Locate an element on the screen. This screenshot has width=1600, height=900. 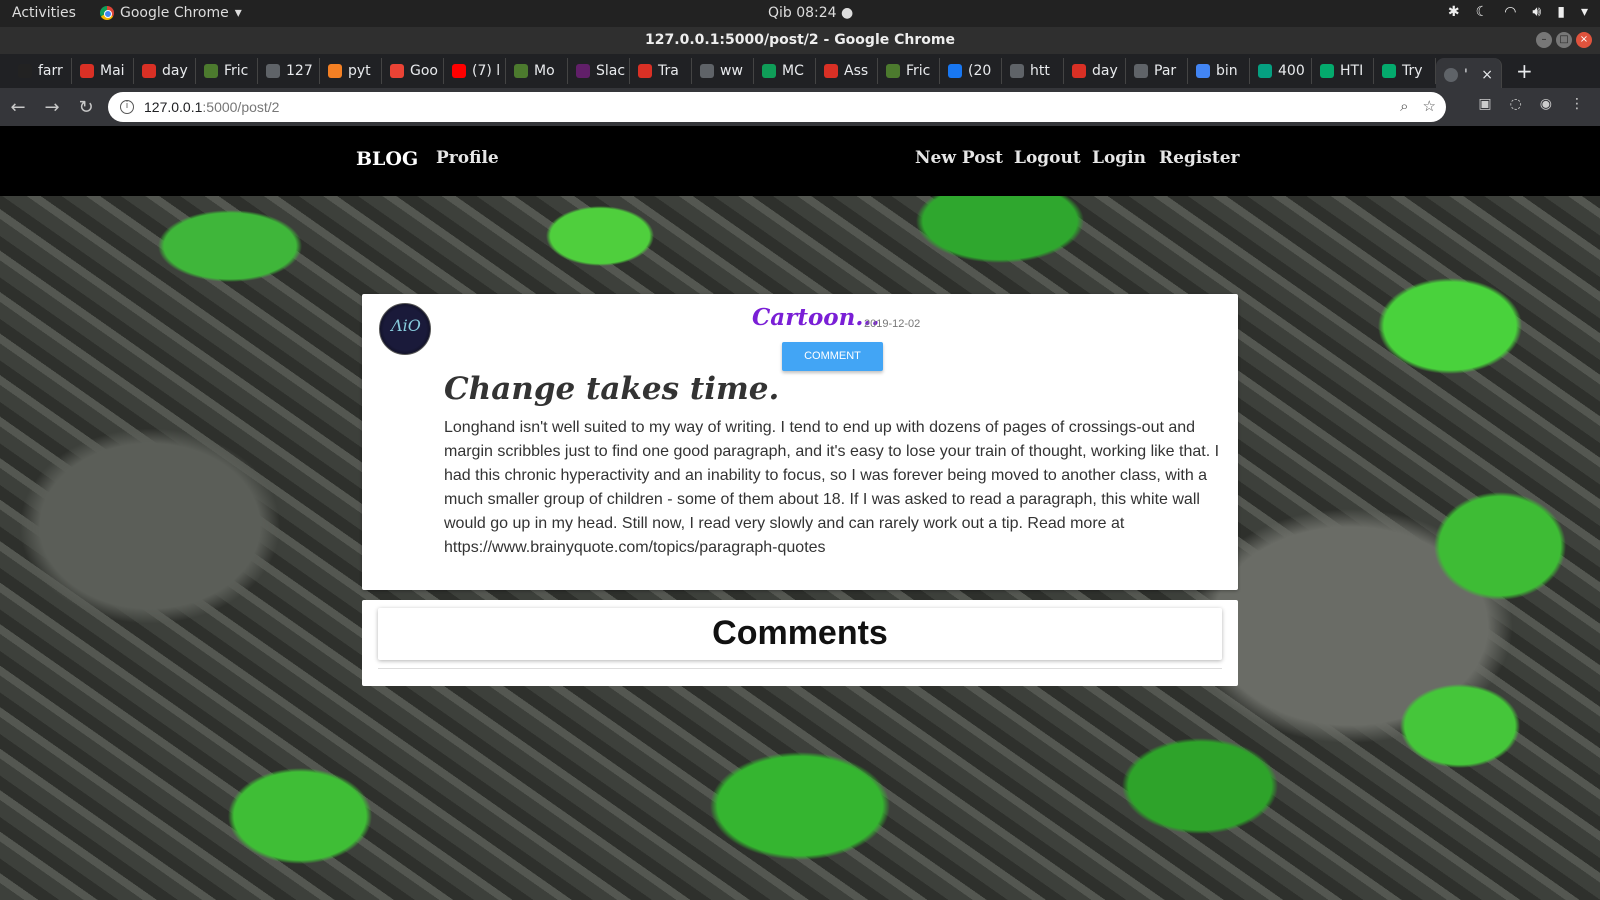
app-menu: Google Chrome ▾ is located at coordinates (171, 13).